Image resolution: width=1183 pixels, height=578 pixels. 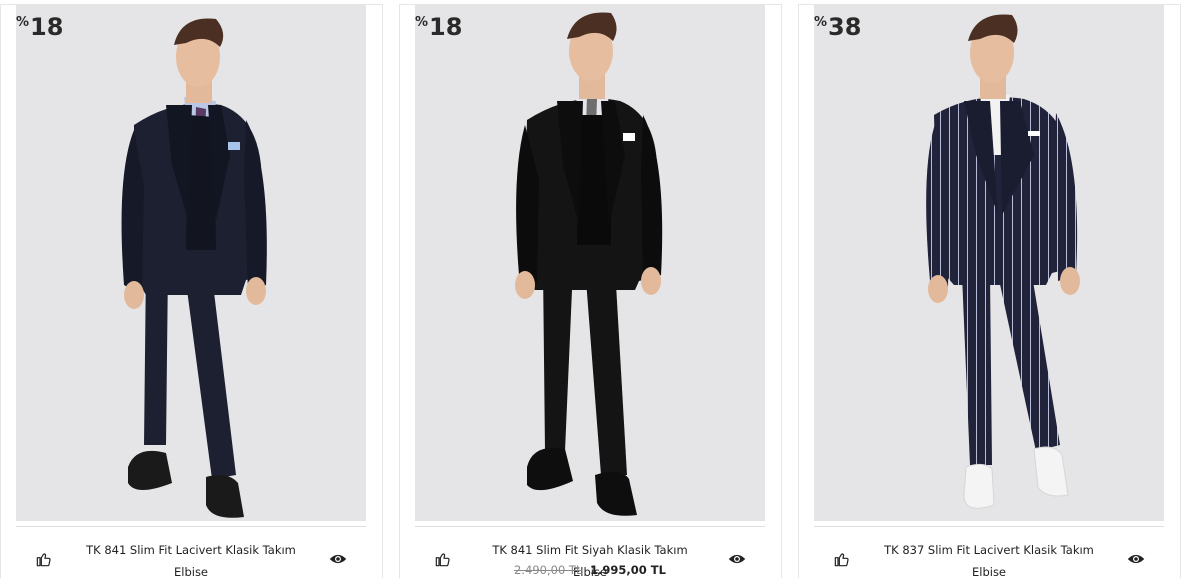 I want to click on price: 2.490,00 TL 1.995,00 TL, so click(x=590, y=569).